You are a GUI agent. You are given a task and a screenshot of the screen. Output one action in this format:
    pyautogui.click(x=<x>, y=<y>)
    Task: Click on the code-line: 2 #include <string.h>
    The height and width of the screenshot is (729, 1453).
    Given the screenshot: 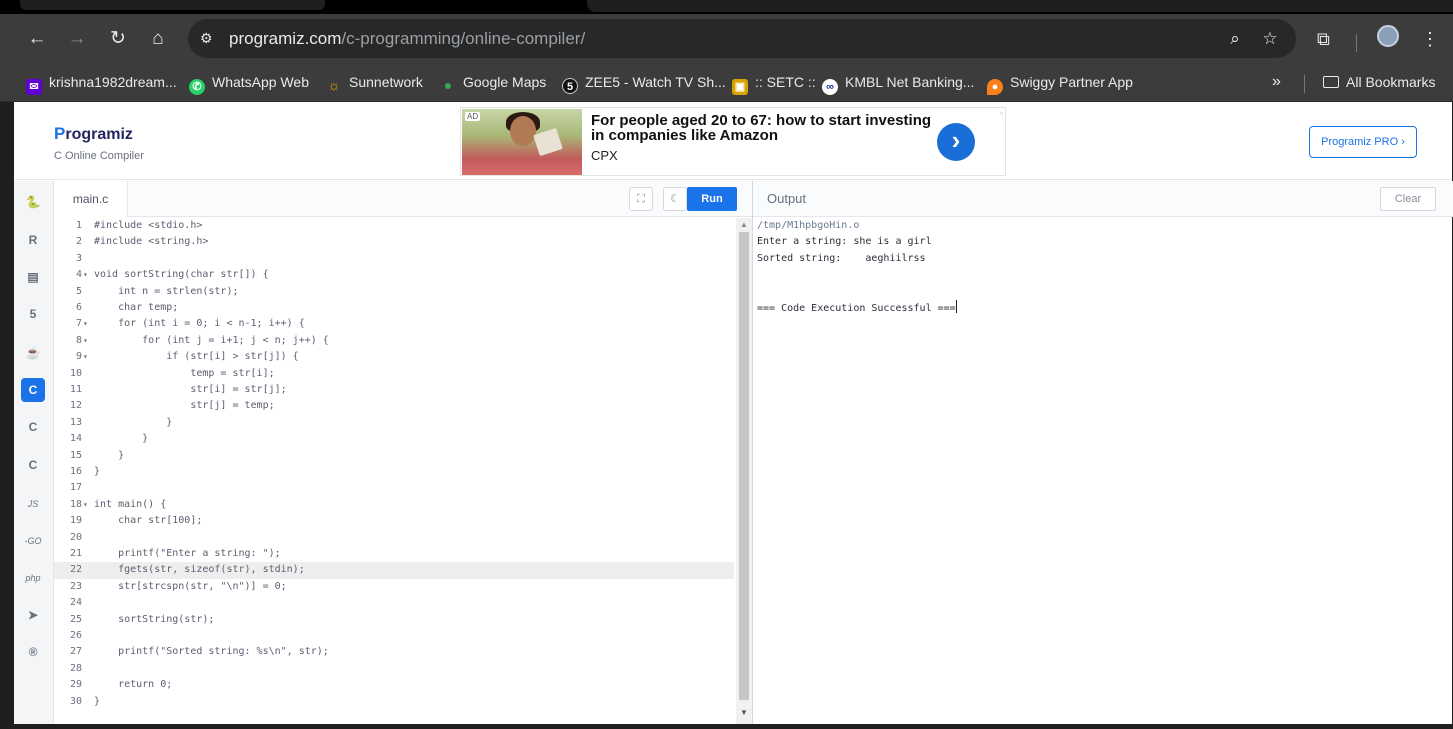 What is the action you would take?
    pyautogui.click(x=394, y=242)
    